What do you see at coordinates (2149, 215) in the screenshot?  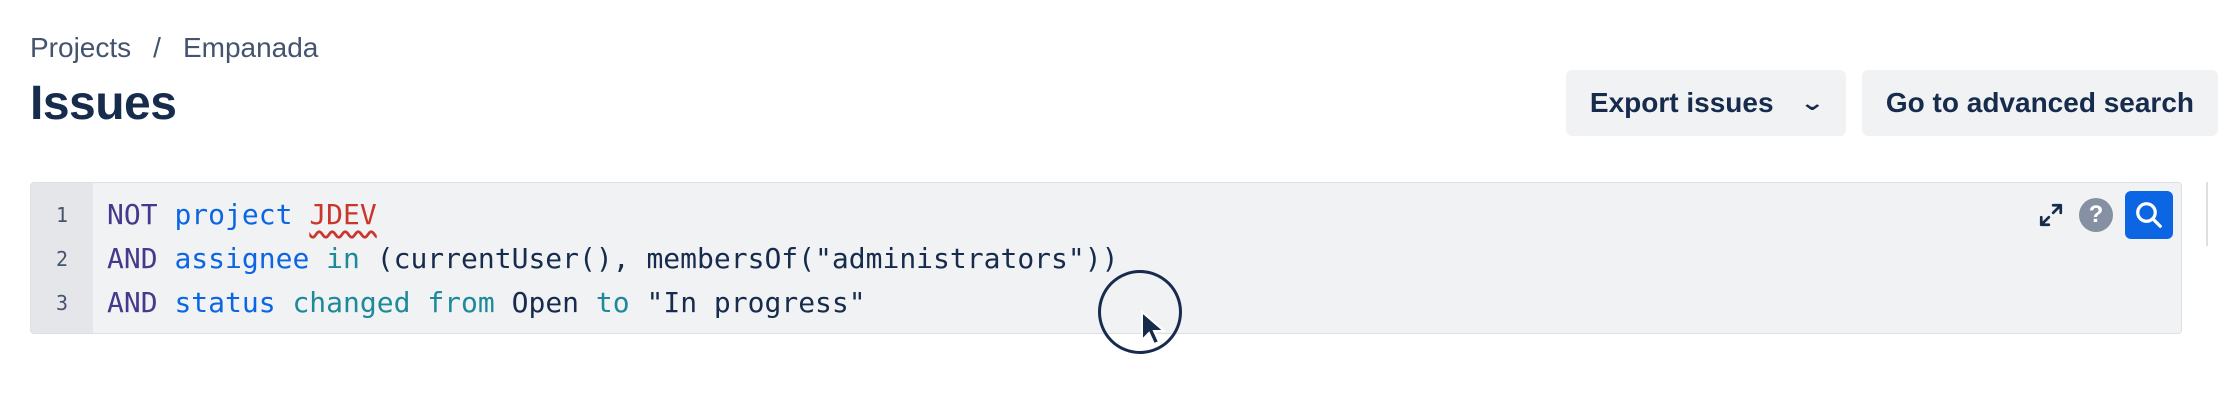 I see `search-icon` at bounding box center [2149, 215].